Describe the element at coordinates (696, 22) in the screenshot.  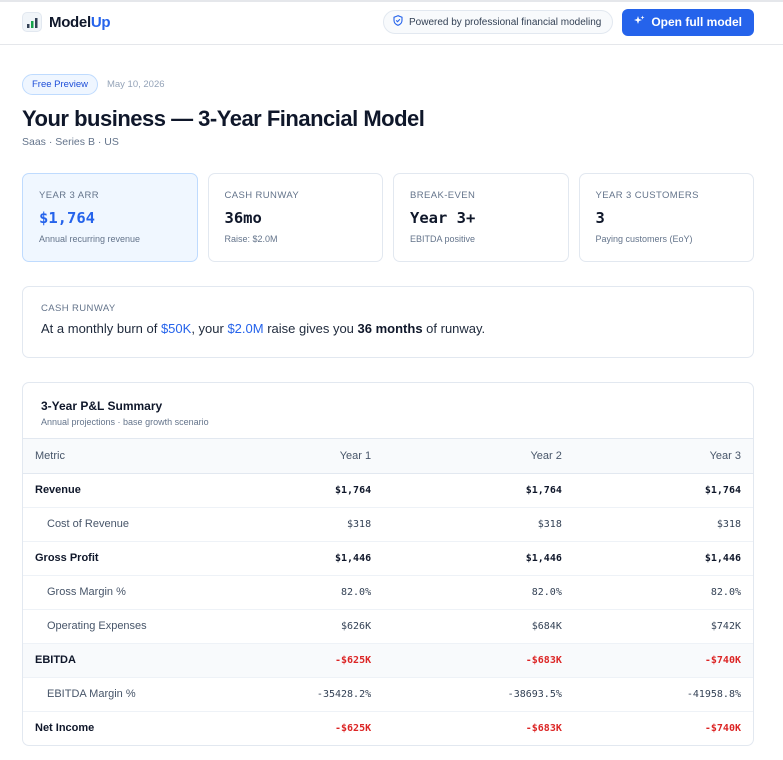
I see `open-full-model-label: Open full model` at that location.